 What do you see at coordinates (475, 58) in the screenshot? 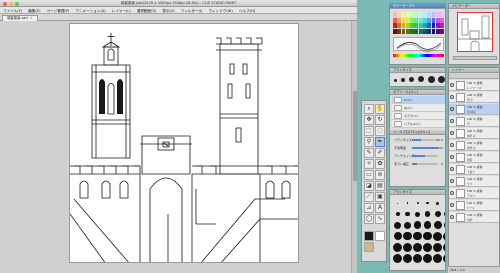
I see `navigator-zoom-slider` at bounding box center [475, 58].